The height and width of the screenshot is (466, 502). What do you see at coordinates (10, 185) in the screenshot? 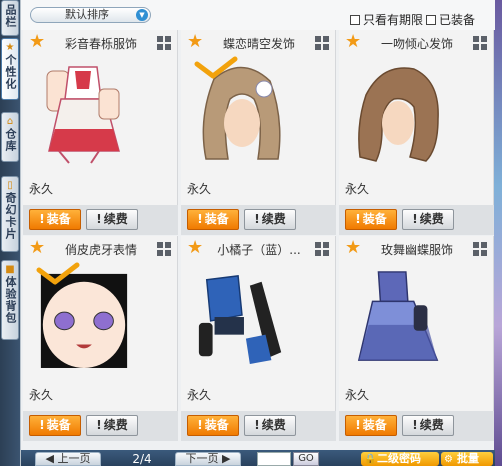
I see `card-icon: ▯` at bounding box center [10, 185].